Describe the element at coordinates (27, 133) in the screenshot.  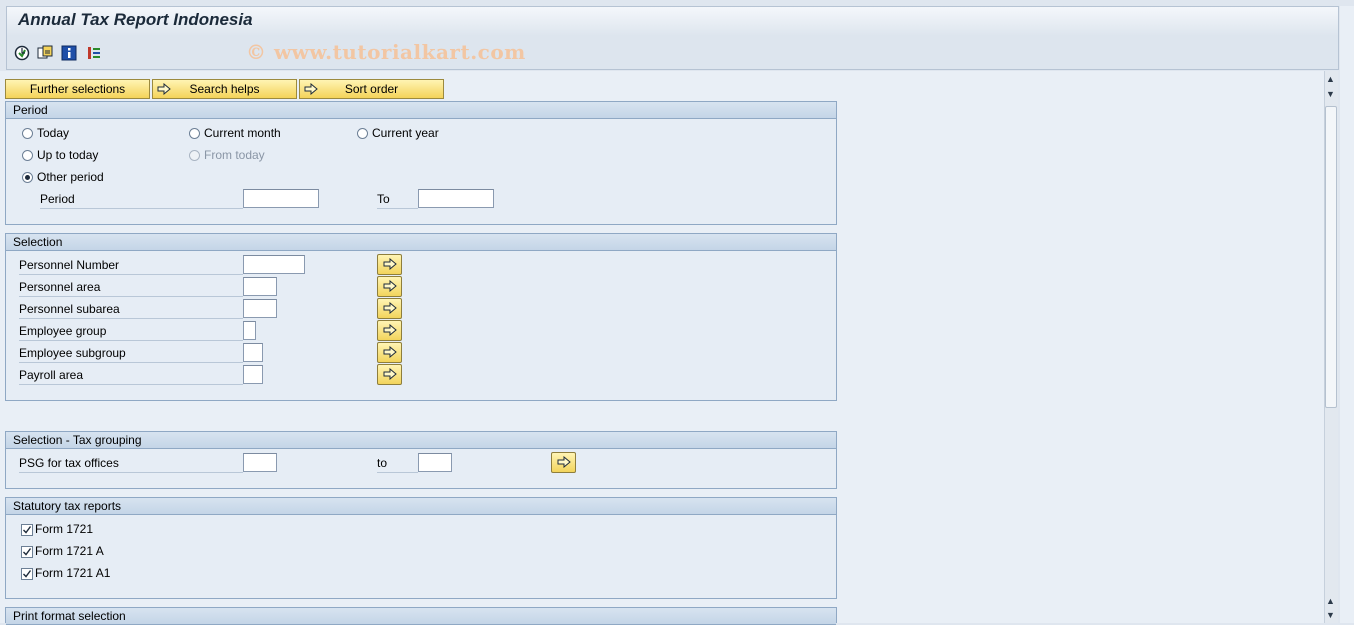
I see `radio-today` at that location.